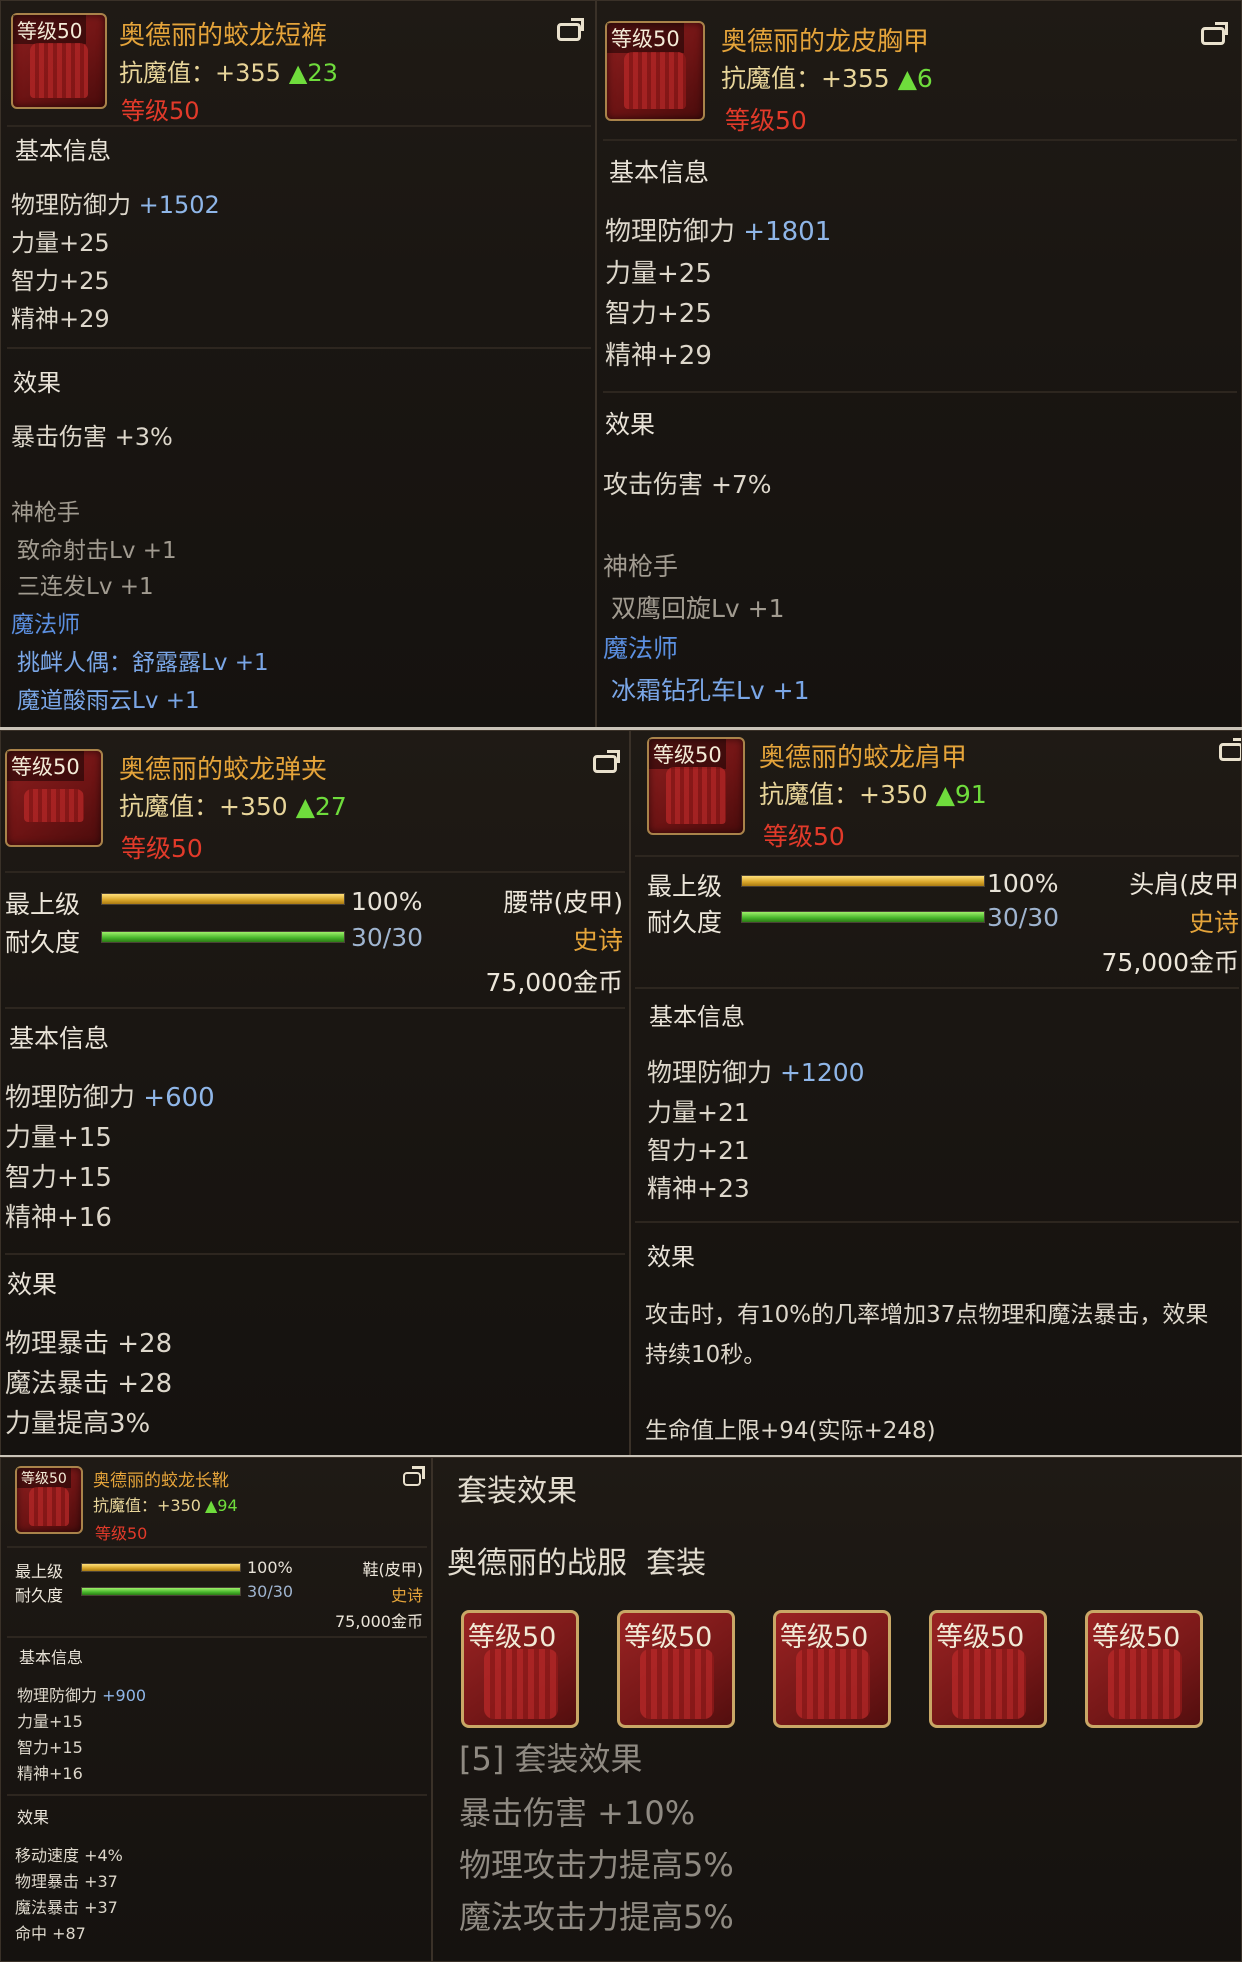 The height and width of the screenshot is (1962, 1242). What do you see at coordinates (179, 205) in the screenshot?
I see `phys-def-value: +1502` at bounding box center [179, 205].